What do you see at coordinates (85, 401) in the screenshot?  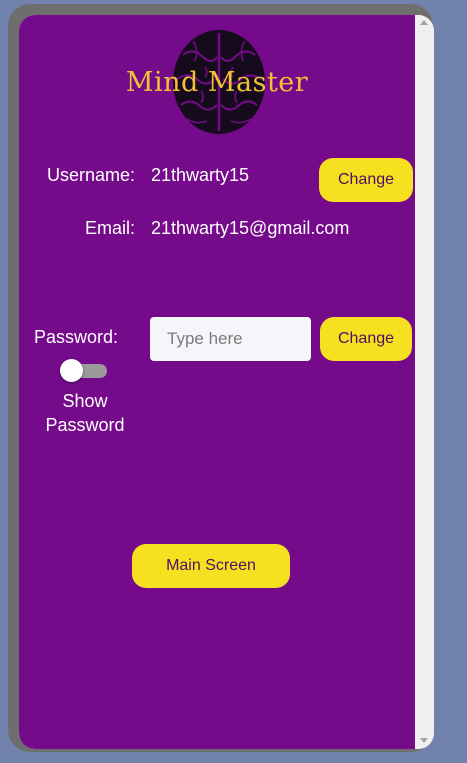 I see `show-password-label-line1: Show` at bounding box center [85, 401].